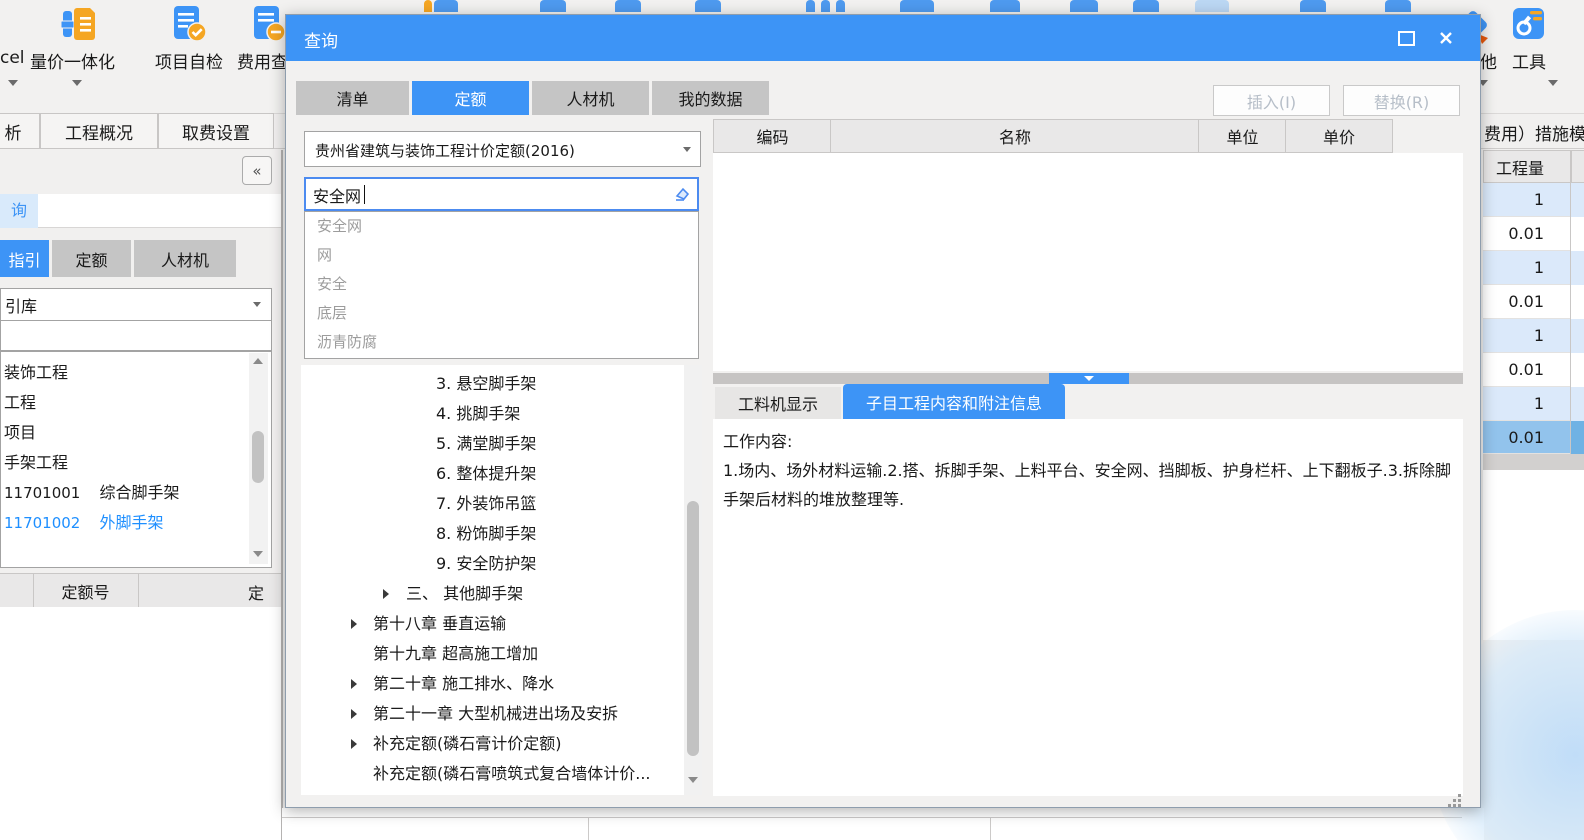 The image size is (1584, 840). Describe the element at coordinates (136, 373) in the screenshot. I see `list-item: 装饰工程` at that location.